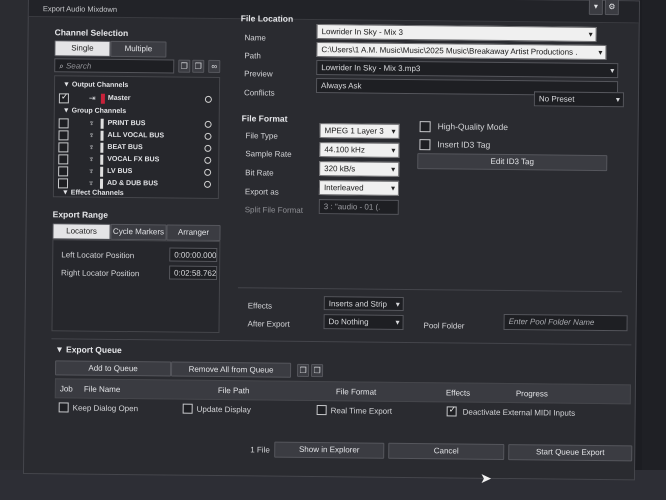 This screenshot has width=666, height=500. What do you see at coordinates (63, 407) in the screenshot?
I see `keep-dialog-open-checkbox` at bounding box center [63, 407].